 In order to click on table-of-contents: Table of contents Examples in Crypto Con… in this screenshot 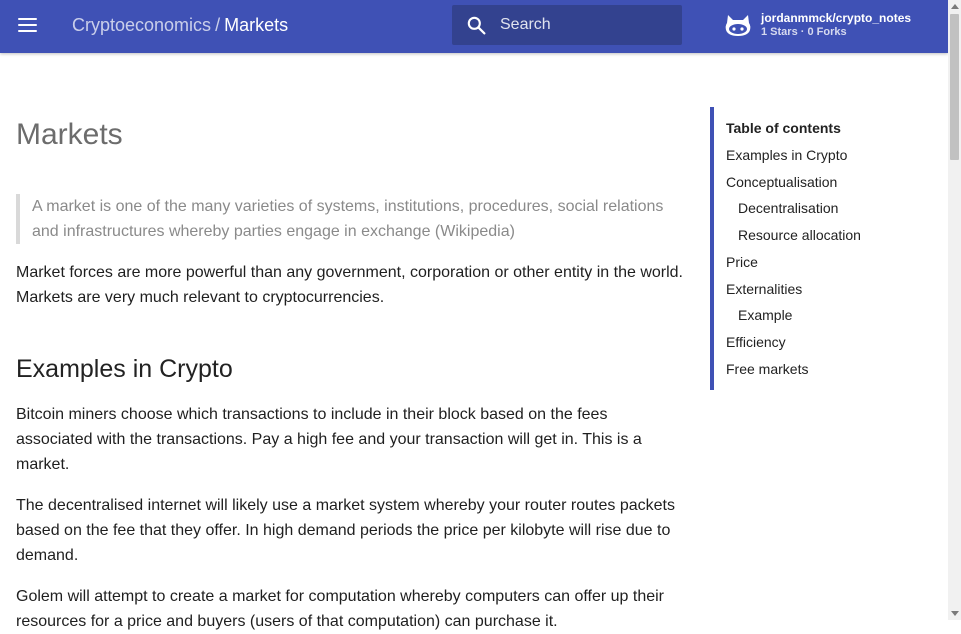, I will do `click(817, 248)`.